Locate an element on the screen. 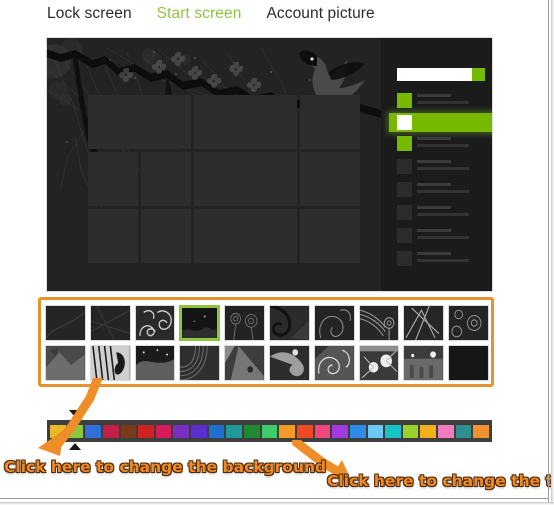  preview-menu-panel is located at coordinates (436, 164).